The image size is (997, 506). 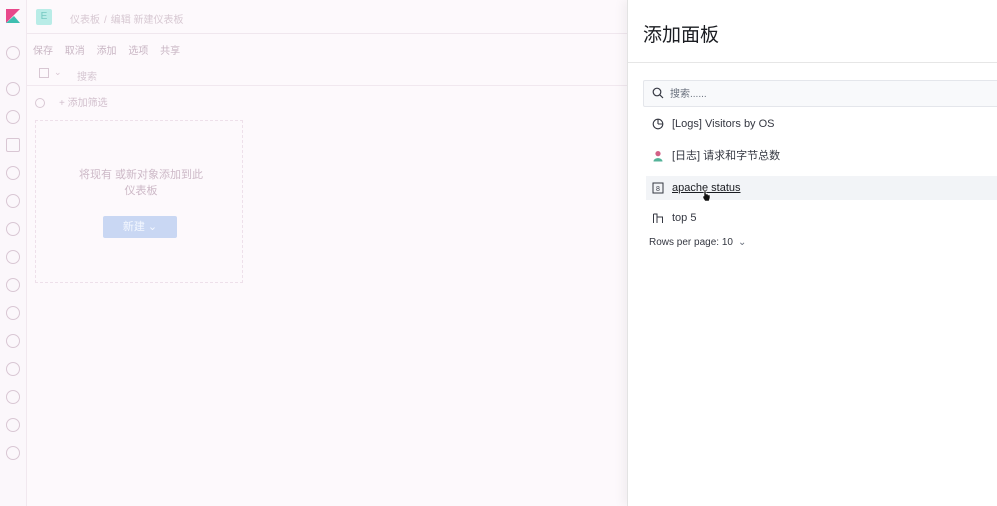 I want to click on maps-icon, so click(x=13, y=201).